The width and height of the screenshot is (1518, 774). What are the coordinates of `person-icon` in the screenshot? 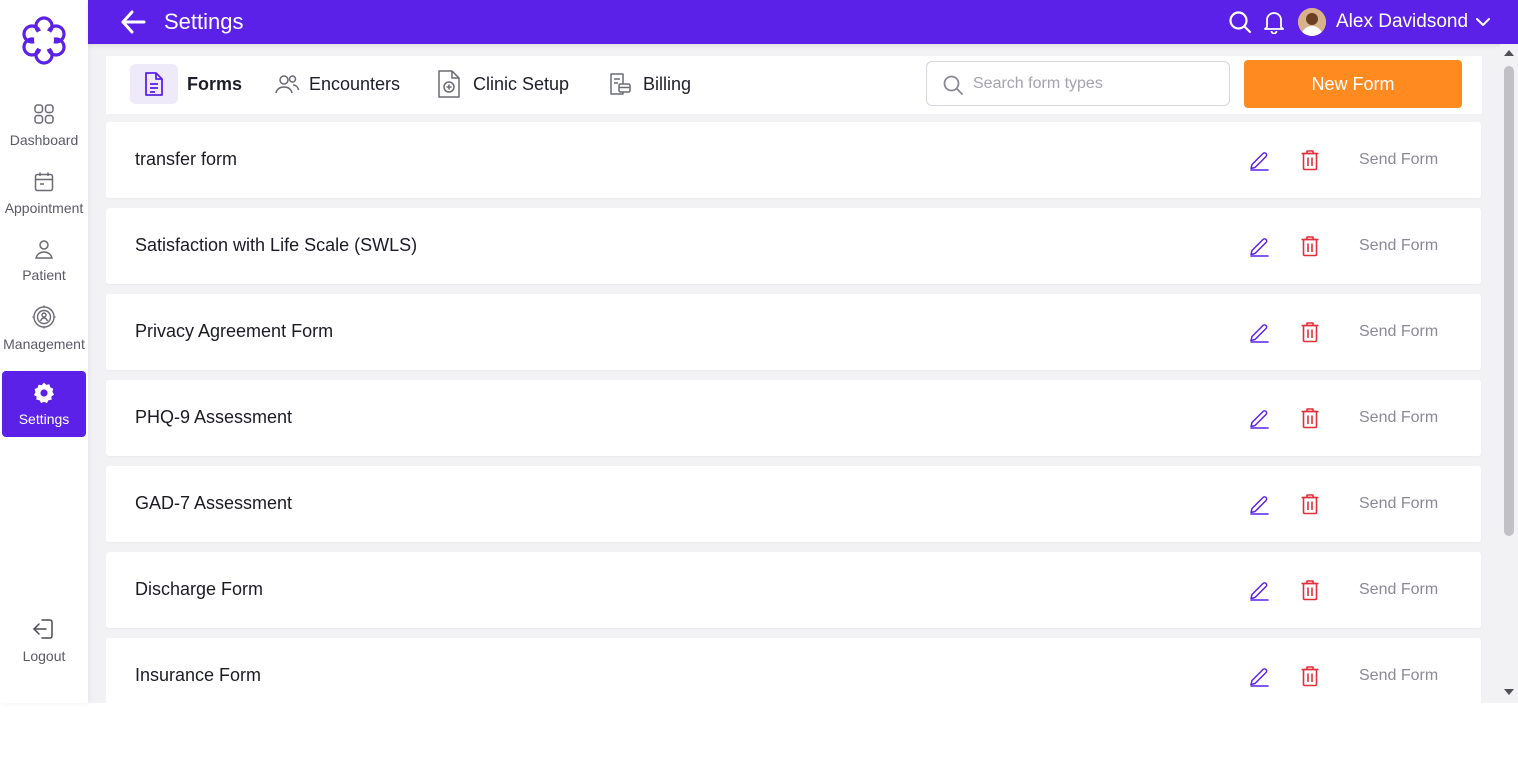 It's located at (44, 249).